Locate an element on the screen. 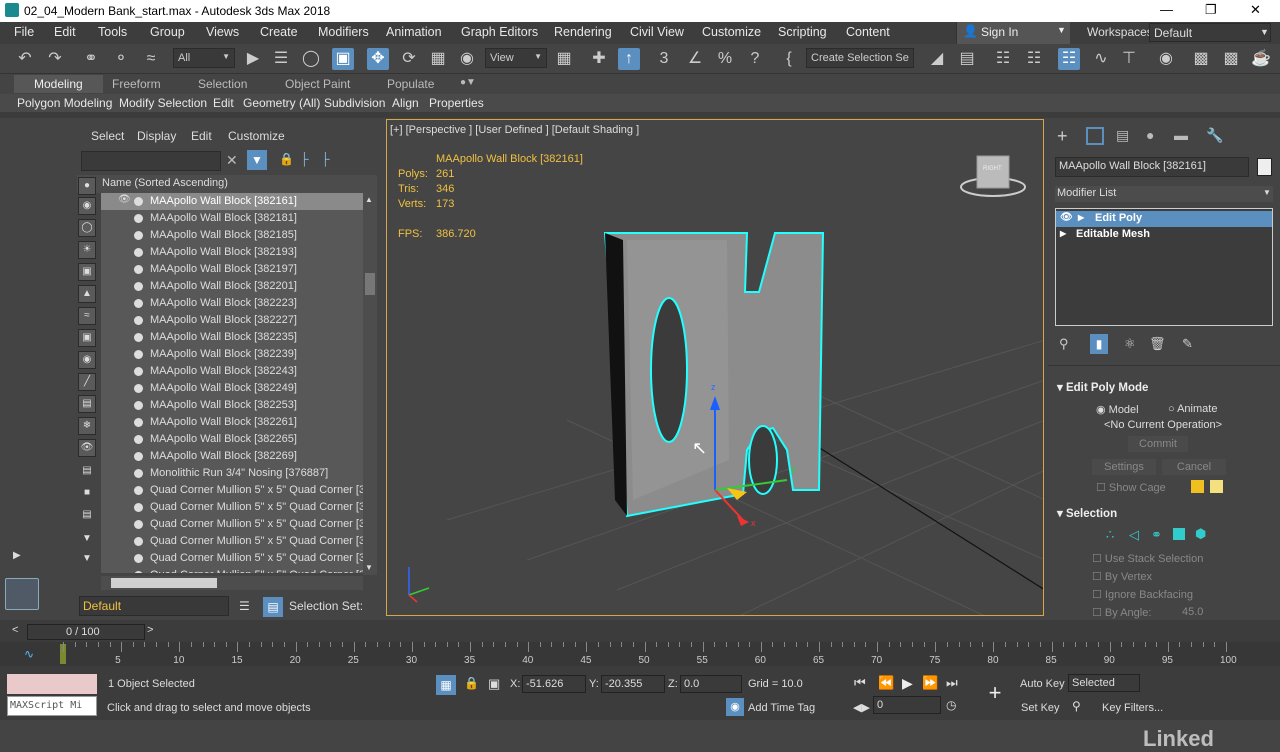 Image resolution: width=1280 pixels, height=752 pixels. link-icon: ⚭ is located at coordinates (91, 59).